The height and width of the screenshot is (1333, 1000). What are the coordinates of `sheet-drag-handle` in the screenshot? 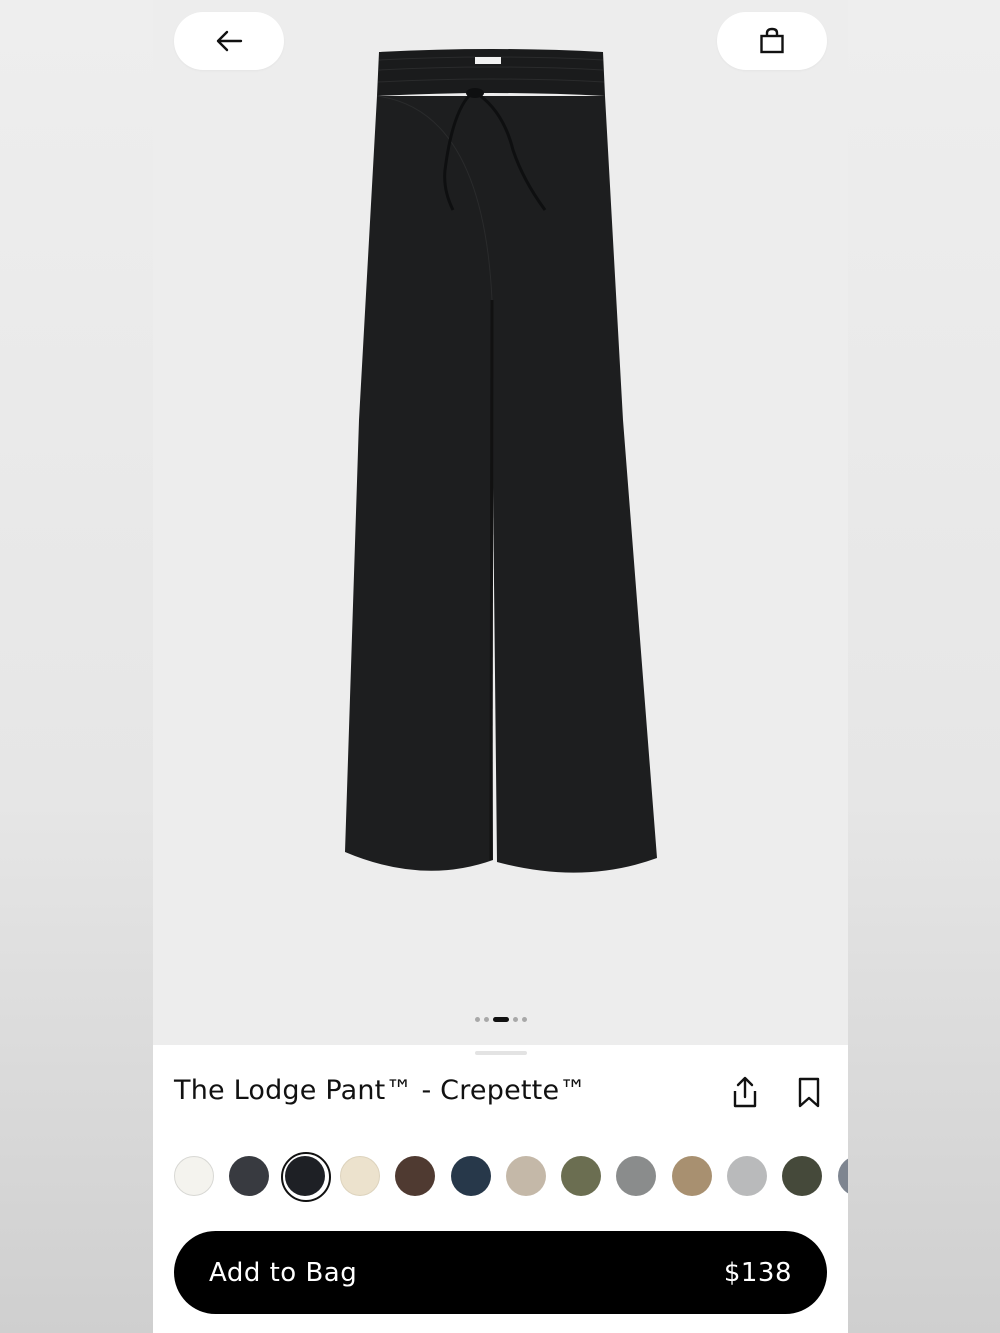 It's located at (501, 1053).